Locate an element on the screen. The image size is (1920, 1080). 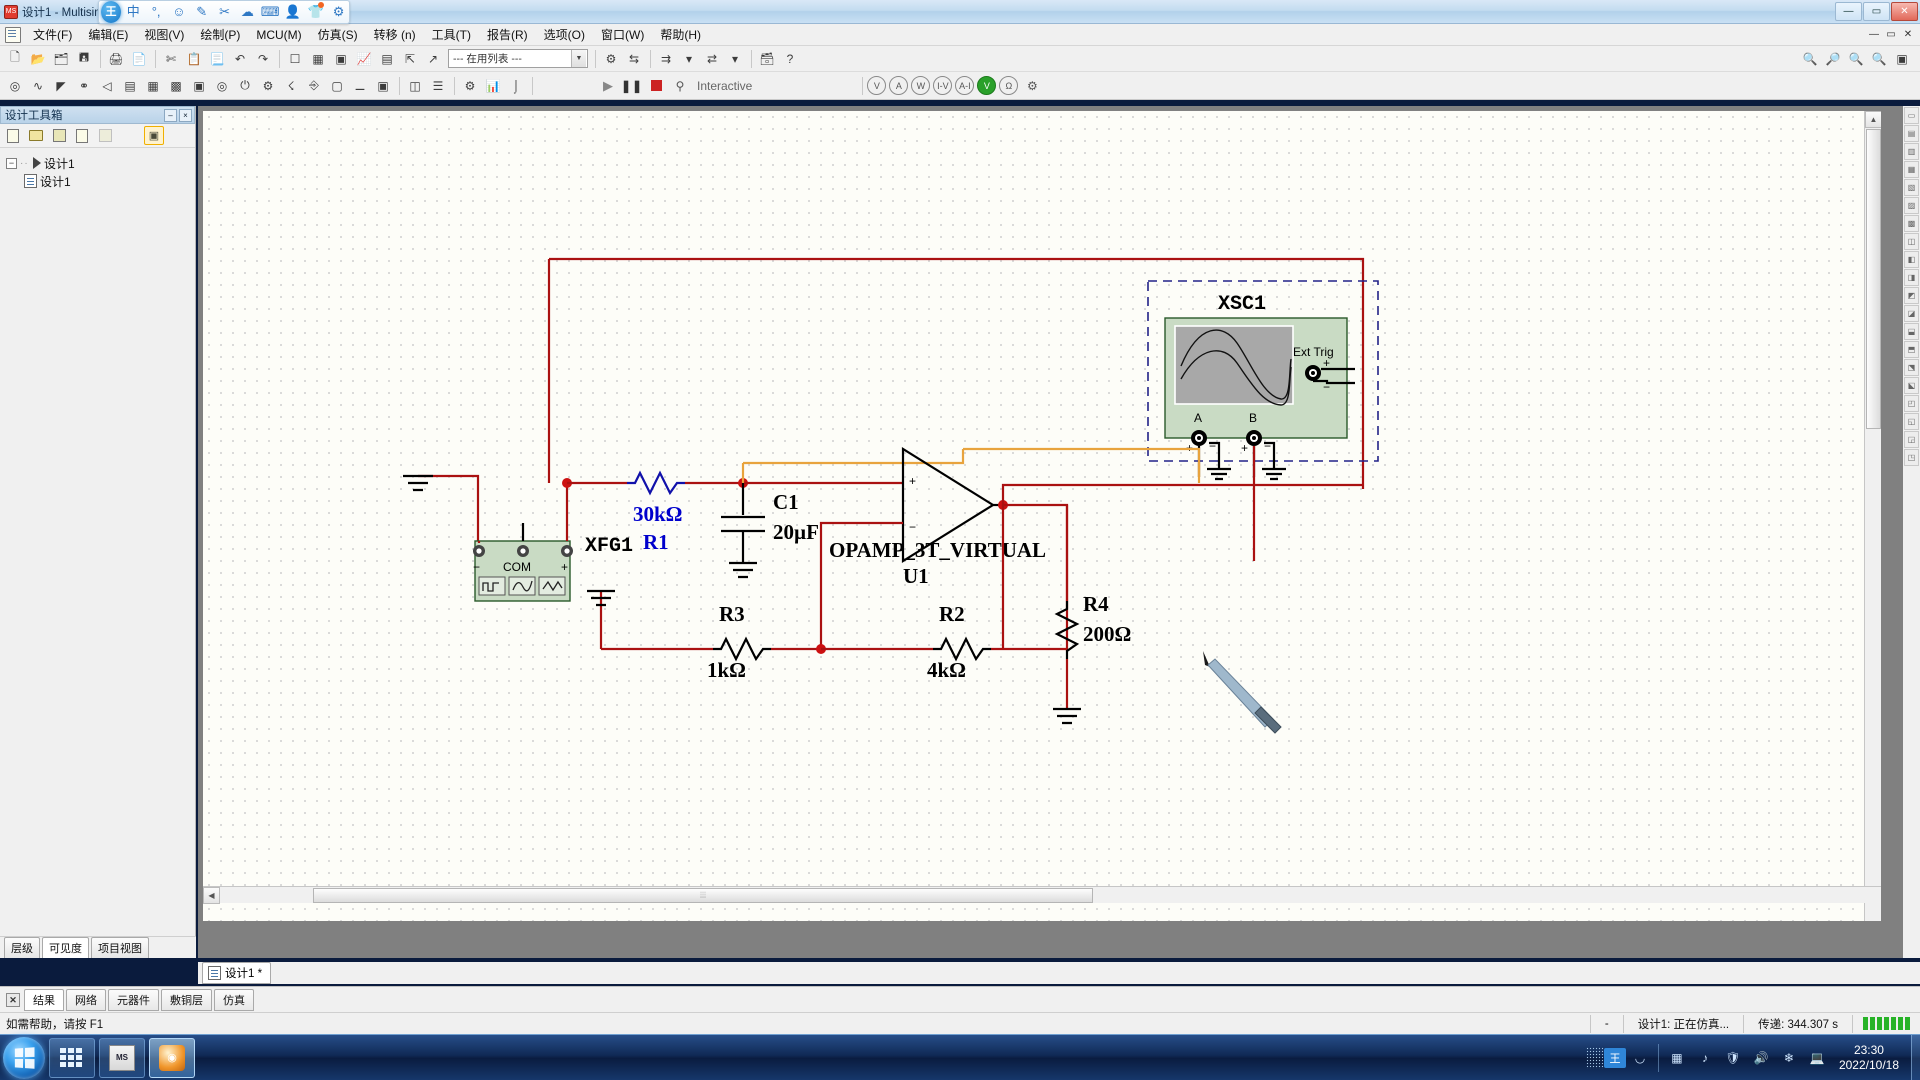
doc-minimize-button: — is located at coordinates (1874, 35).